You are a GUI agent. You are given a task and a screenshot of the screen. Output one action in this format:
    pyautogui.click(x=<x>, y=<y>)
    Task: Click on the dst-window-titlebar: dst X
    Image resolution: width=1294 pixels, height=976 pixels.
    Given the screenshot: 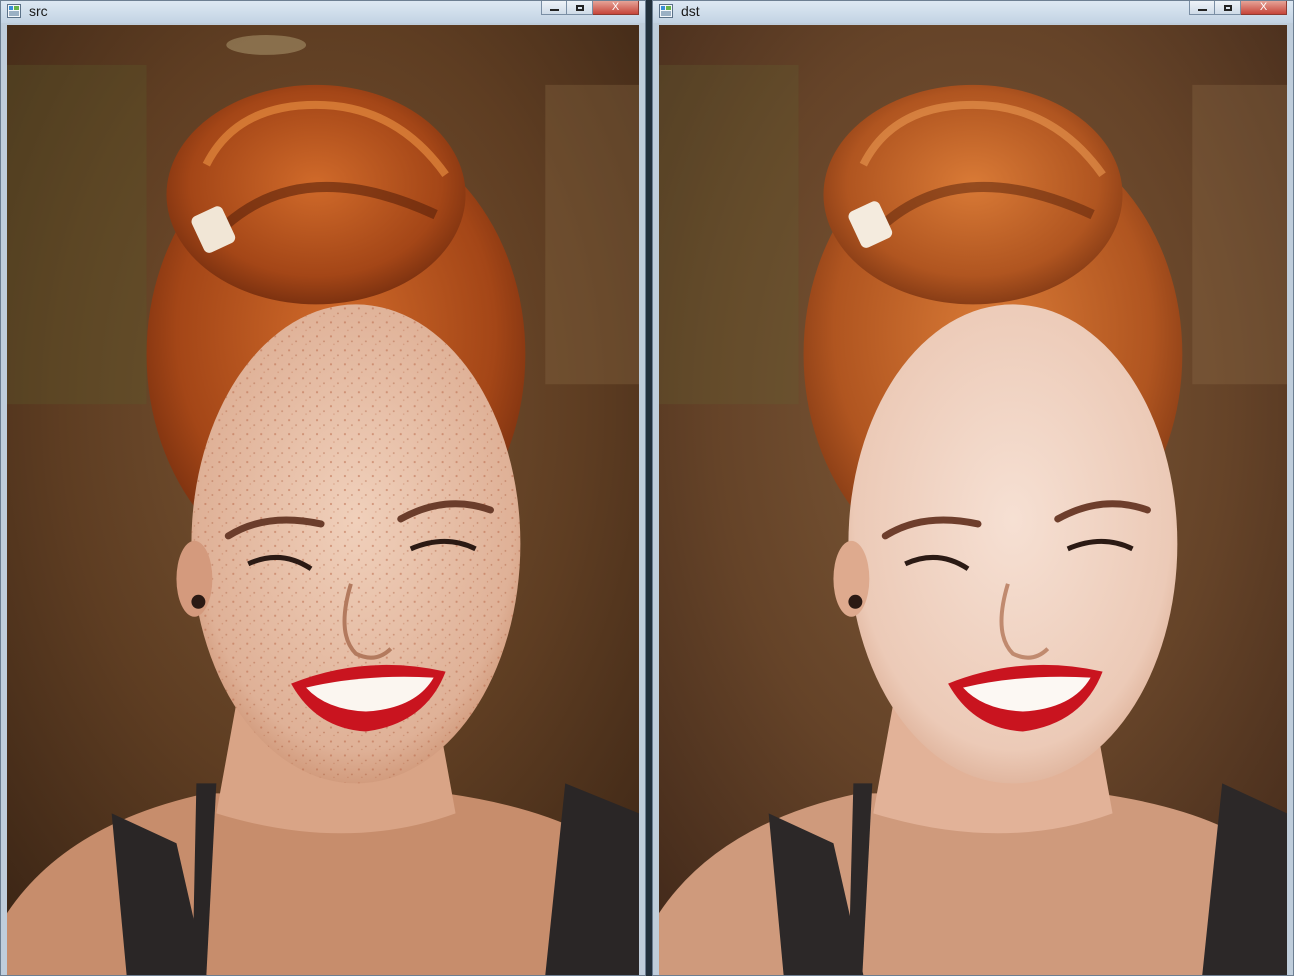 What is the action you would take?
    pyautogui.click(x=973, y=12)
    